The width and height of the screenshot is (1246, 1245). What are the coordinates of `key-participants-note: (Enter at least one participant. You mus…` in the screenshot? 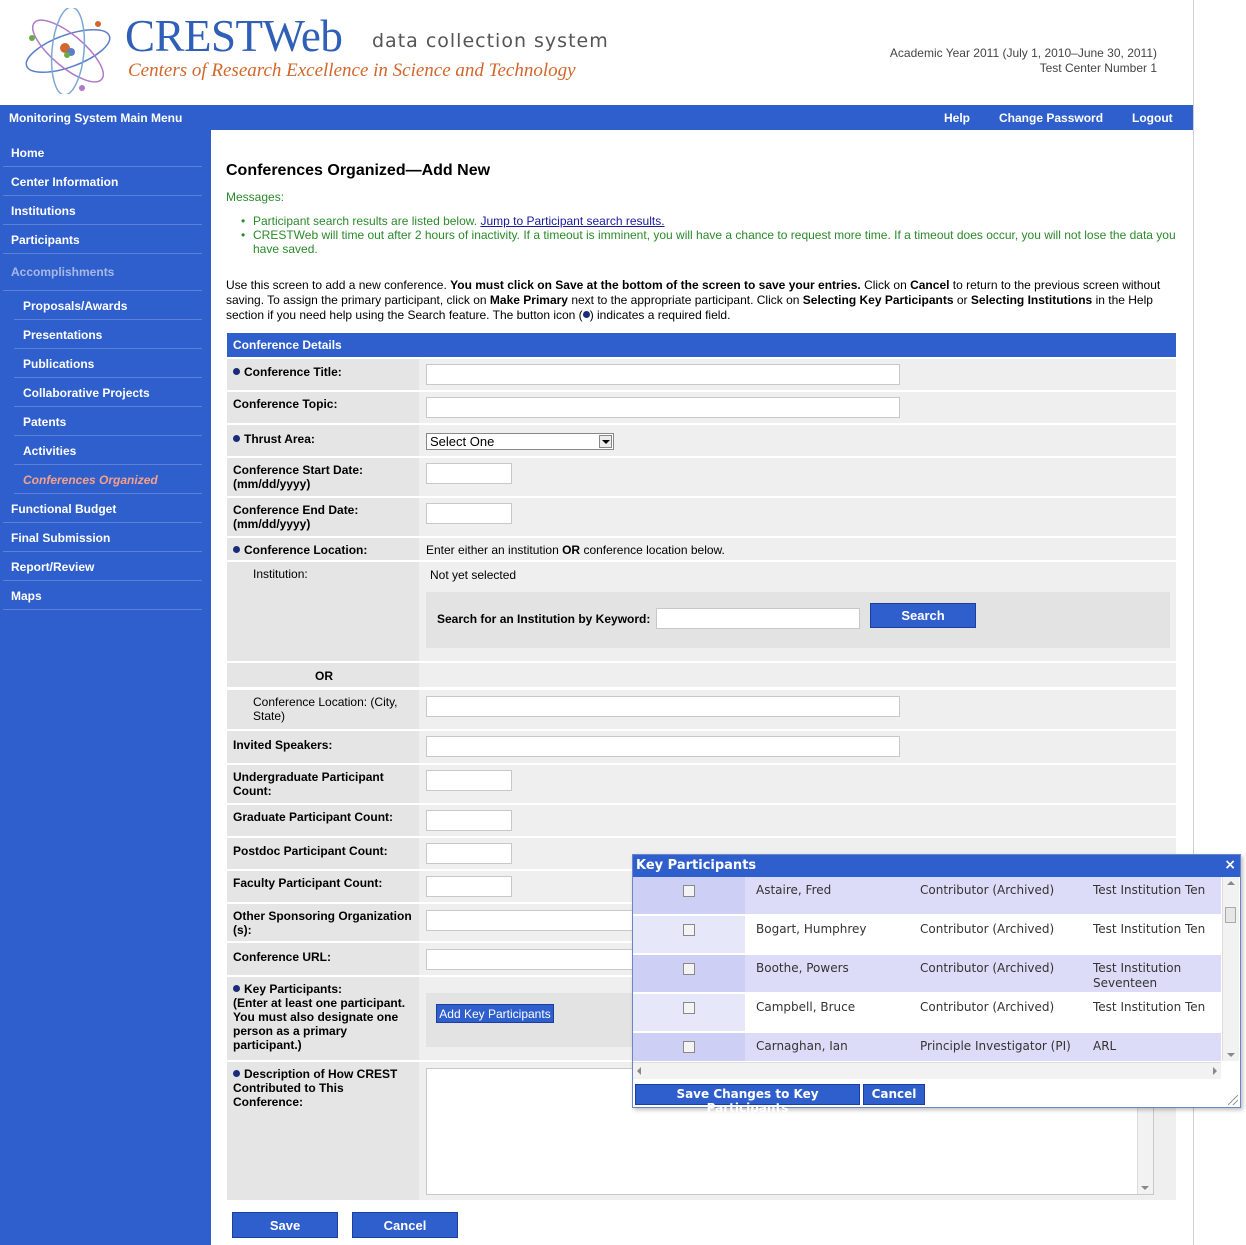 It's located at (319, 1024).